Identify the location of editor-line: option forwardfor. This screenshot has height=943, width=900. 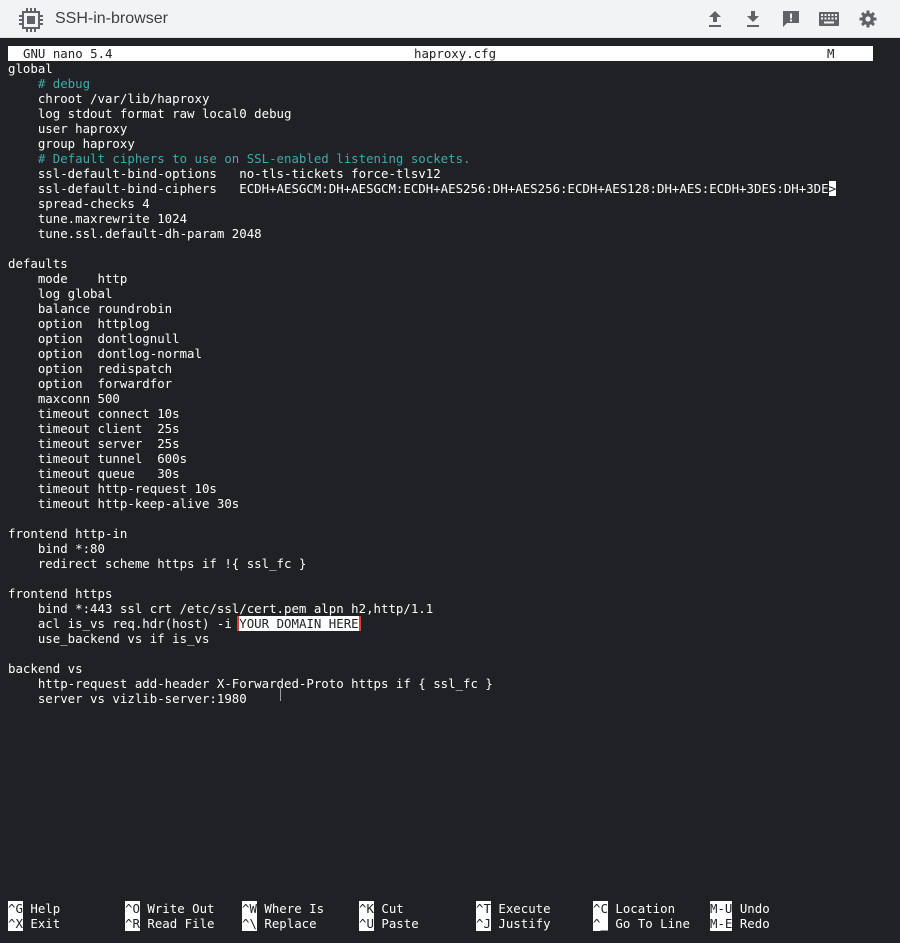
(90, 383).